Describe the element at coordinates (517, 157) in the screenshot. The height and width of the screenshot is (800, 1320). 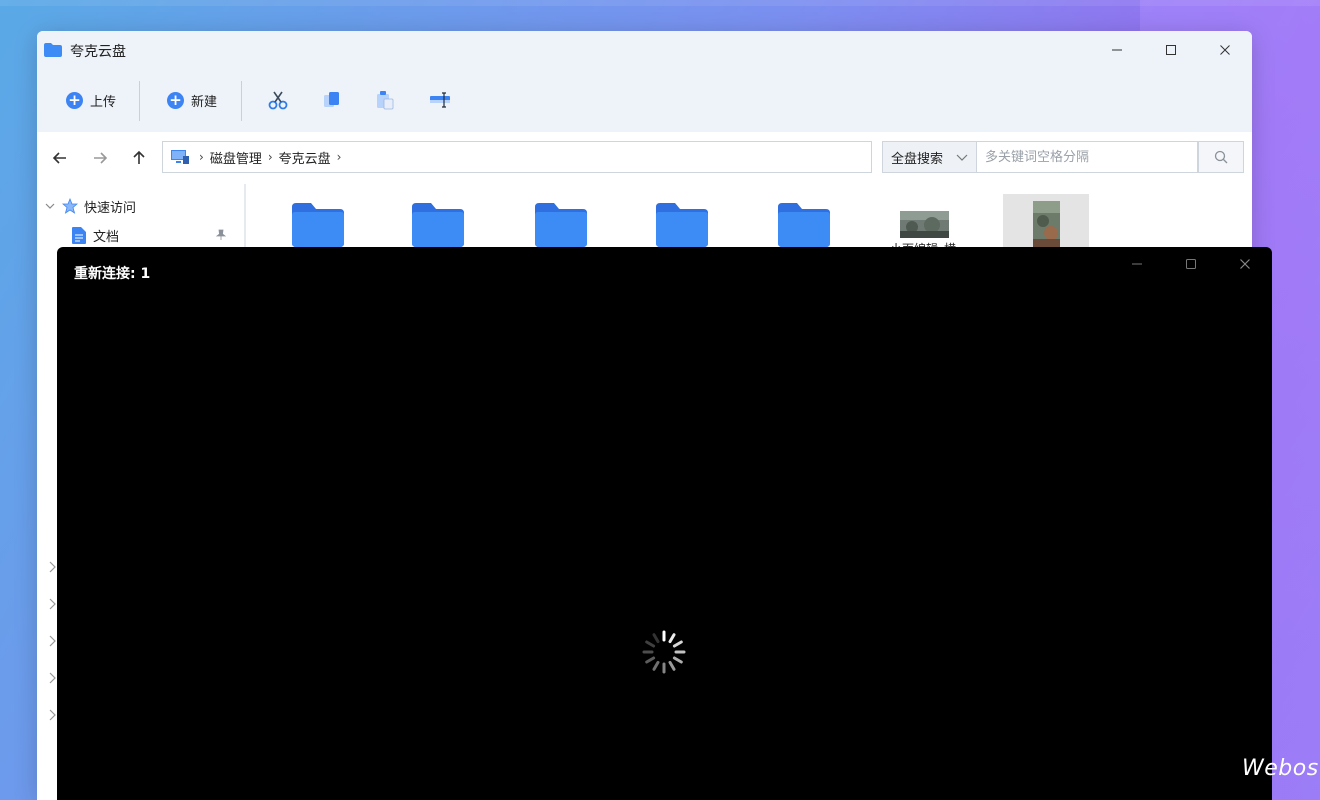
I see `address-bar: › 磁盘管理 › 夸克云盘 ›` at that location.